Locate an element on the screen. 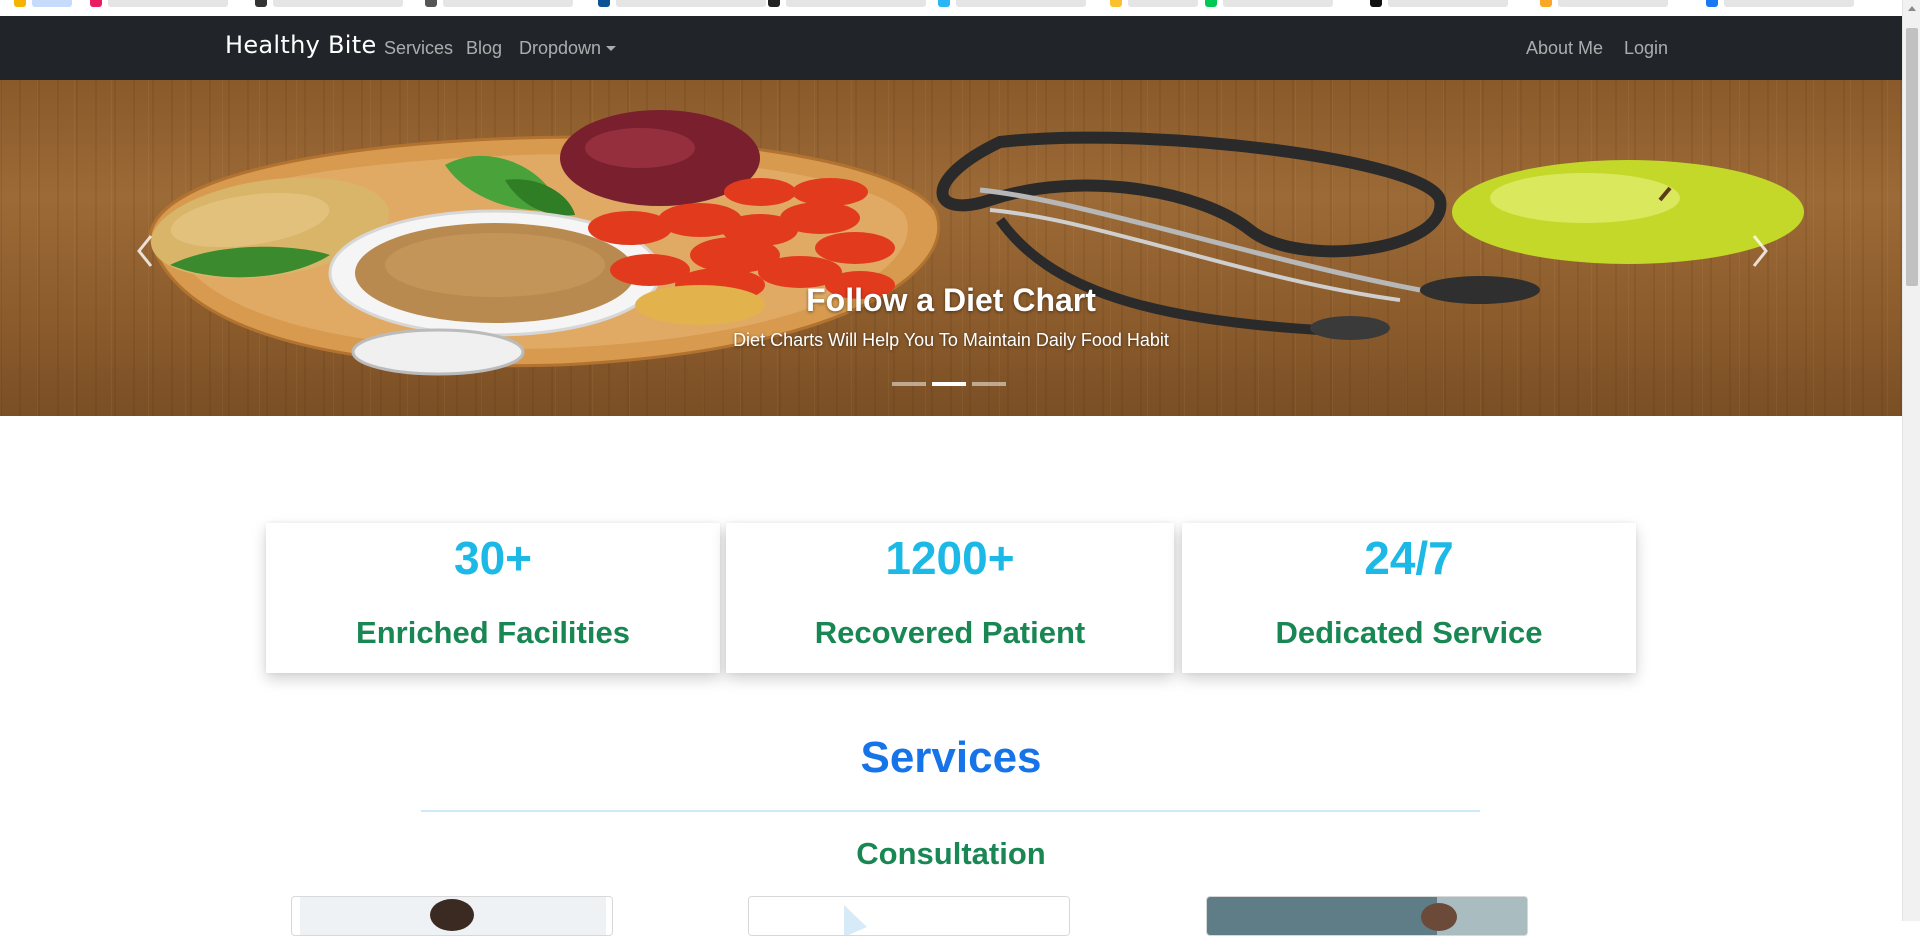 The image size is (1920, 936). caret-down-icon is located at coordinates (611, 48).